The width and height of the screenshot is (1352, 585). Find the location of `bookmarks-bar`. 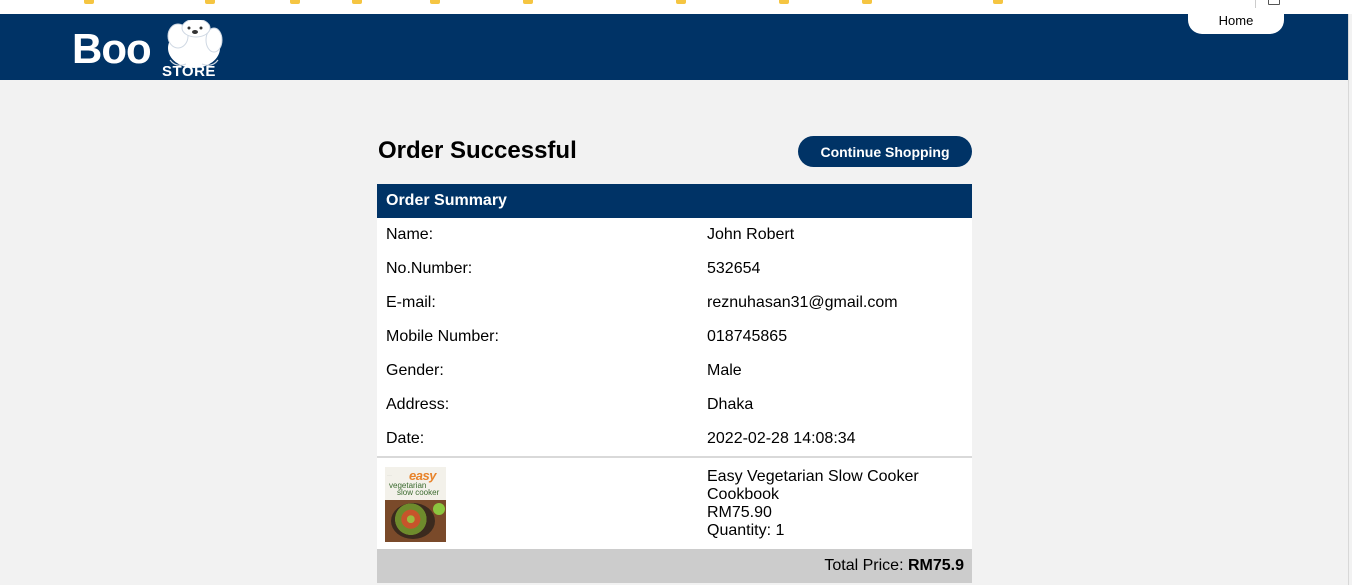

bookmarks-bar is located at coordinates (676, 7).